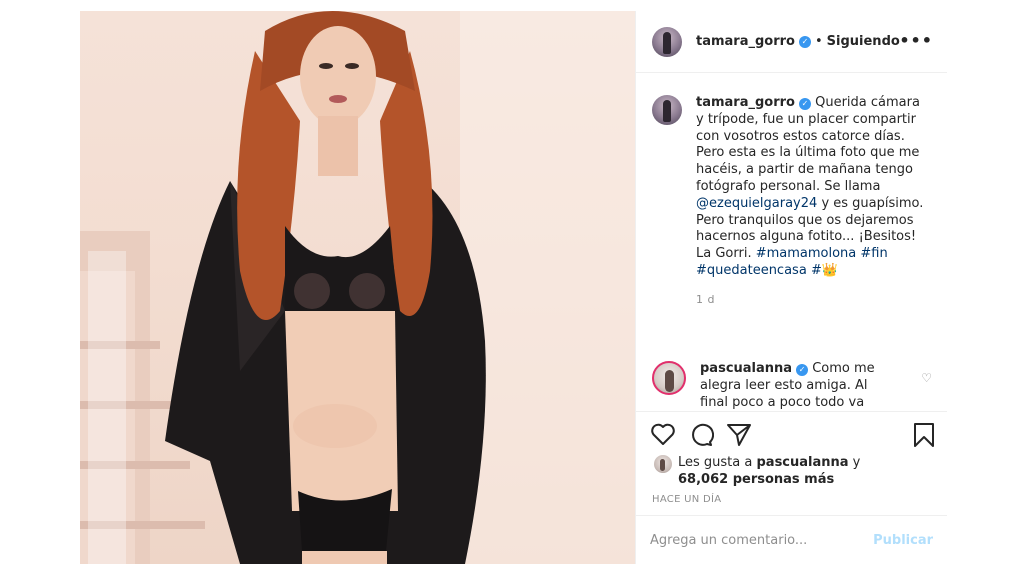 This screenshot has height=576, width=1024. I want to click on hashtag-link: #mamamolona, so click(806, 253).